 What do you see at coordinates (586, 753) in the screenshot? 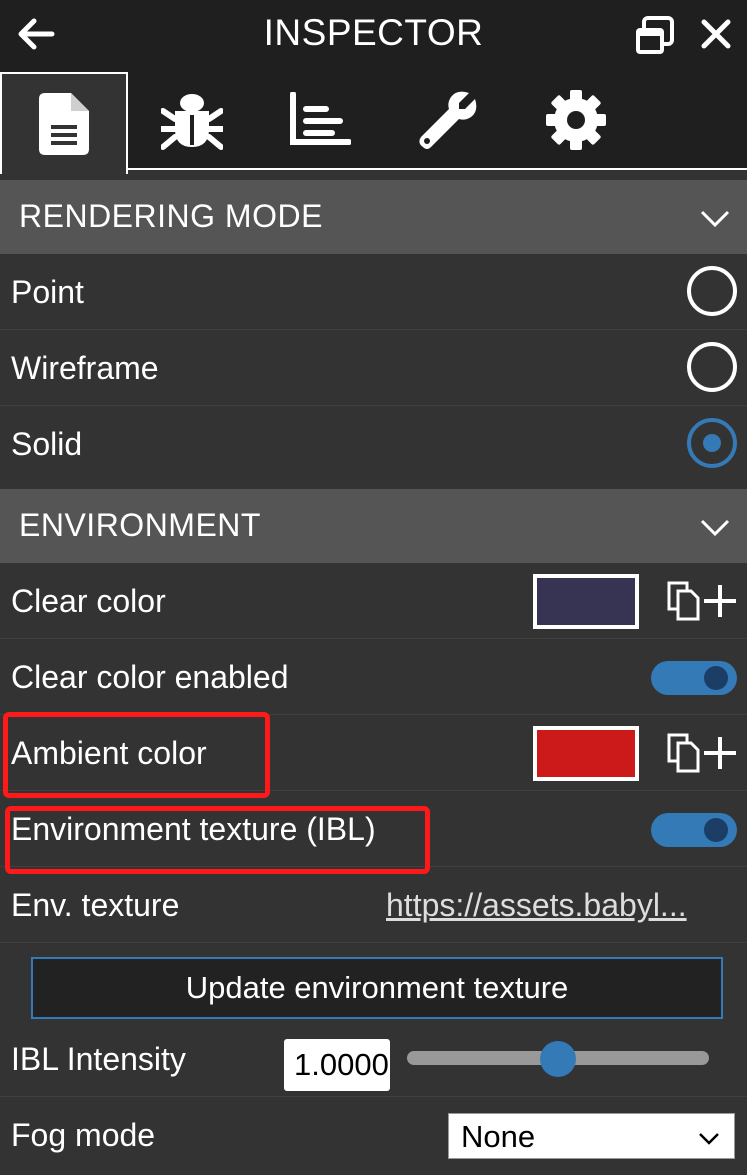
I see `ambient-color-swatch` at bounding box center [586, 753].